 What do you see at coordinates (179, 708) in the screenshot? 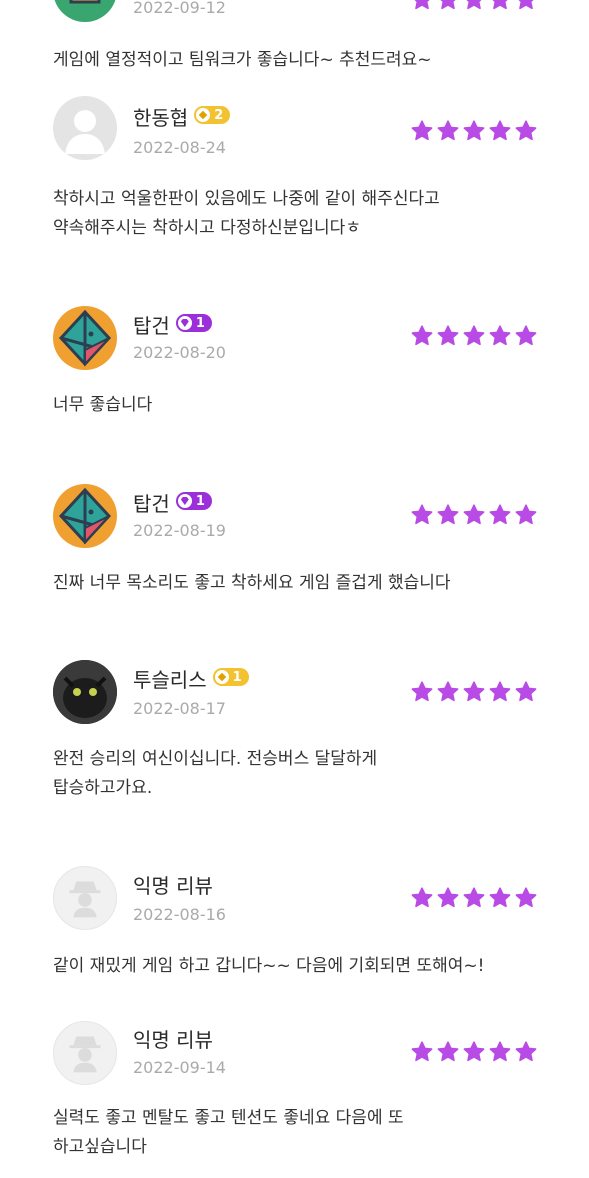
I see `review-date: 2022-08-17` at bounding box center [179, 708].